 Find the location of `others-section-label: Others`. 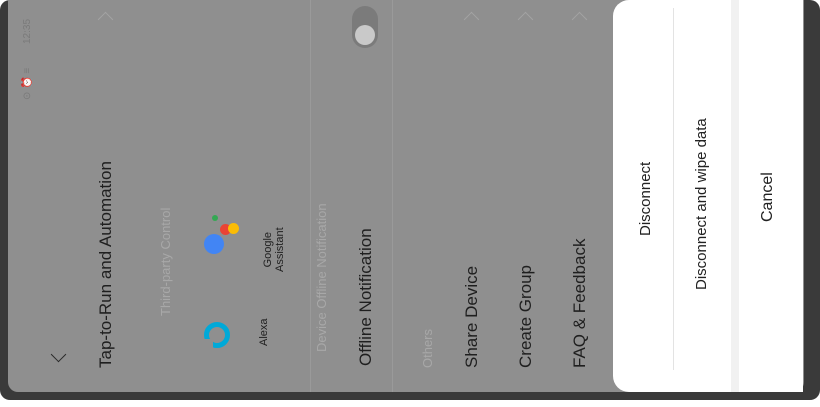

others-section-label: Others is located at coordinates (427, 348).